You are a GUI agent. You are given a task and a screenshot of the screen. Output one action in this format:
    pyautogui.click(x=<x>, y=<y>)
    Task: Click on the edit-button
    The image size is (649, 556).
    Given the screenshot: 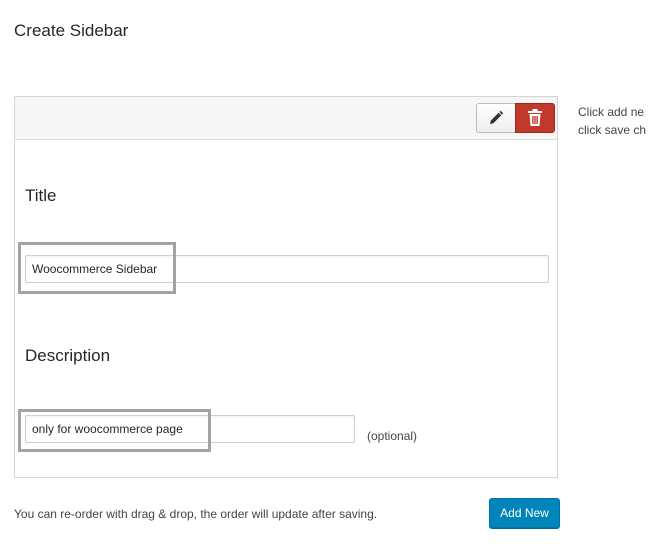 What is the action you would take?
    pyautogui.click(x=496, y=118)
    